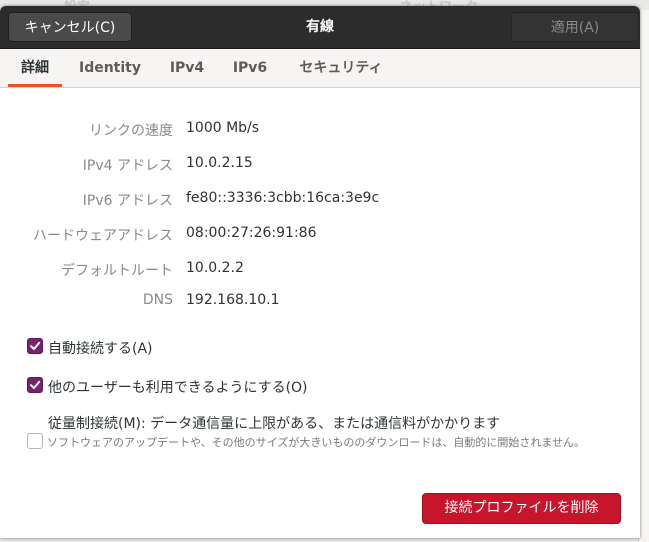  Describe the element at coordinates (103, 236) in the screenshot. I see `hardware-address-label: ハードウェアアドレス` at that location.